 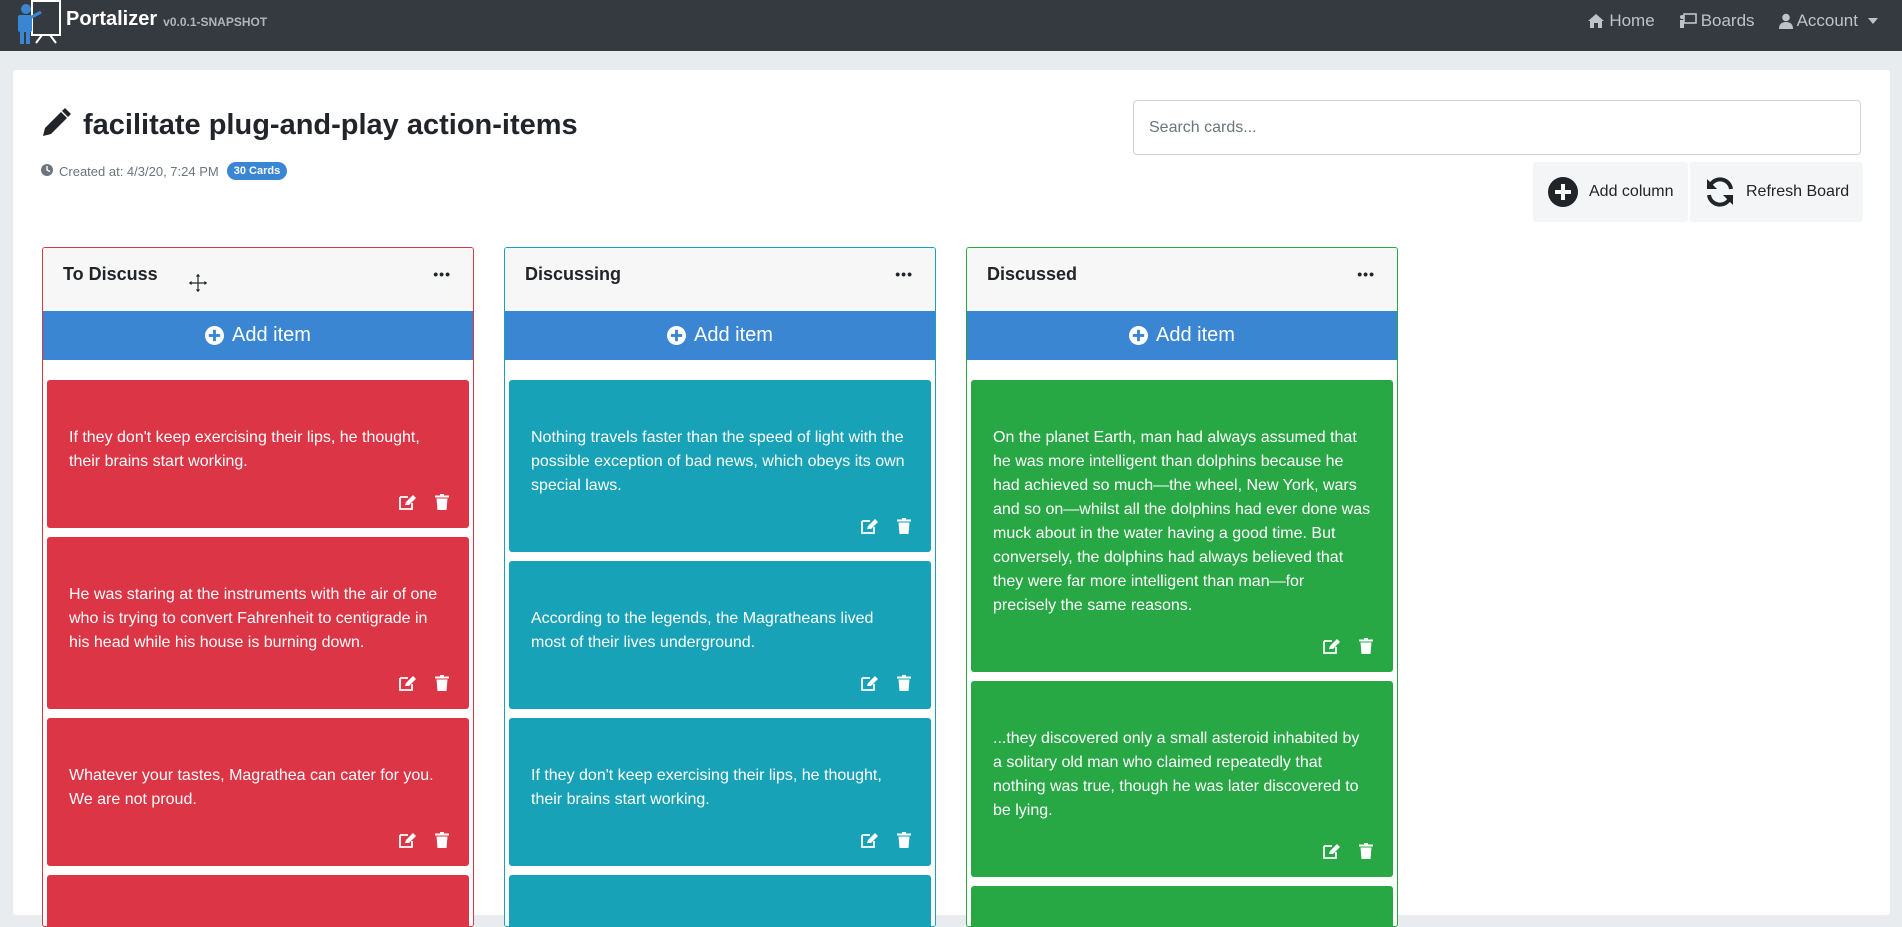 I want to click on nav-links: Home Boards Account, so click(x=1732, y=21).